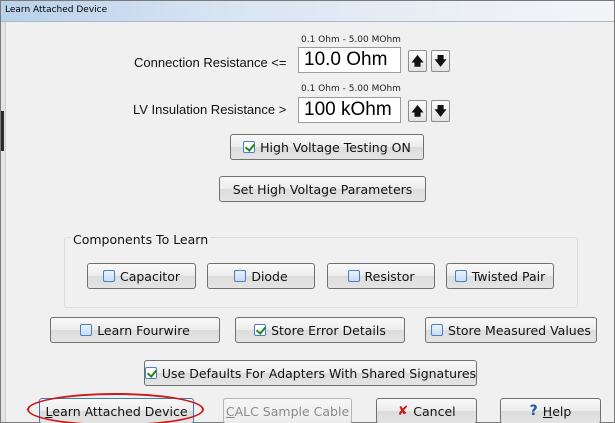 The image size is (615, 423). Describe the element at coordinates (533, 411) in the screenshot. I see `help-question-icon: ?` at that location.